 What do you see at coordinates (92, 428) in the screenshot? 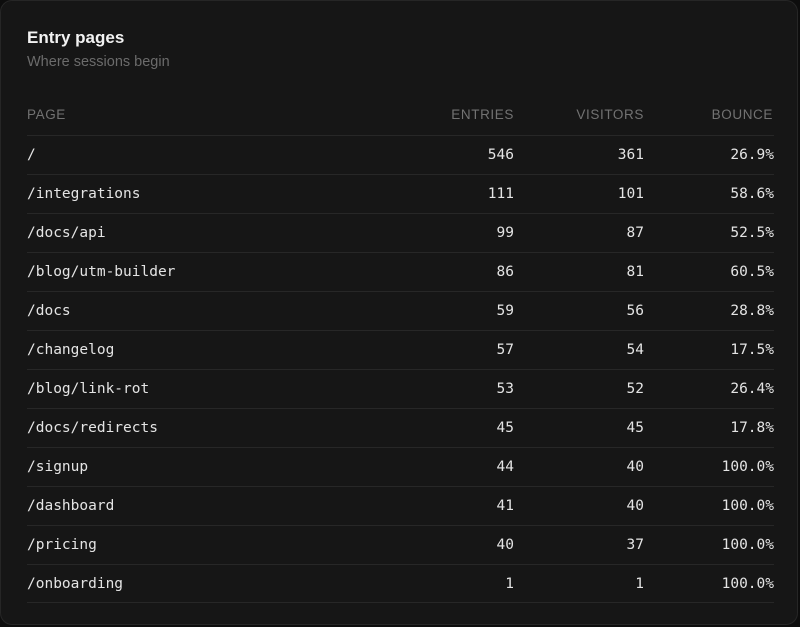
I see `page-path-cell: /docs/redirects` at bounding box center [92, 428].